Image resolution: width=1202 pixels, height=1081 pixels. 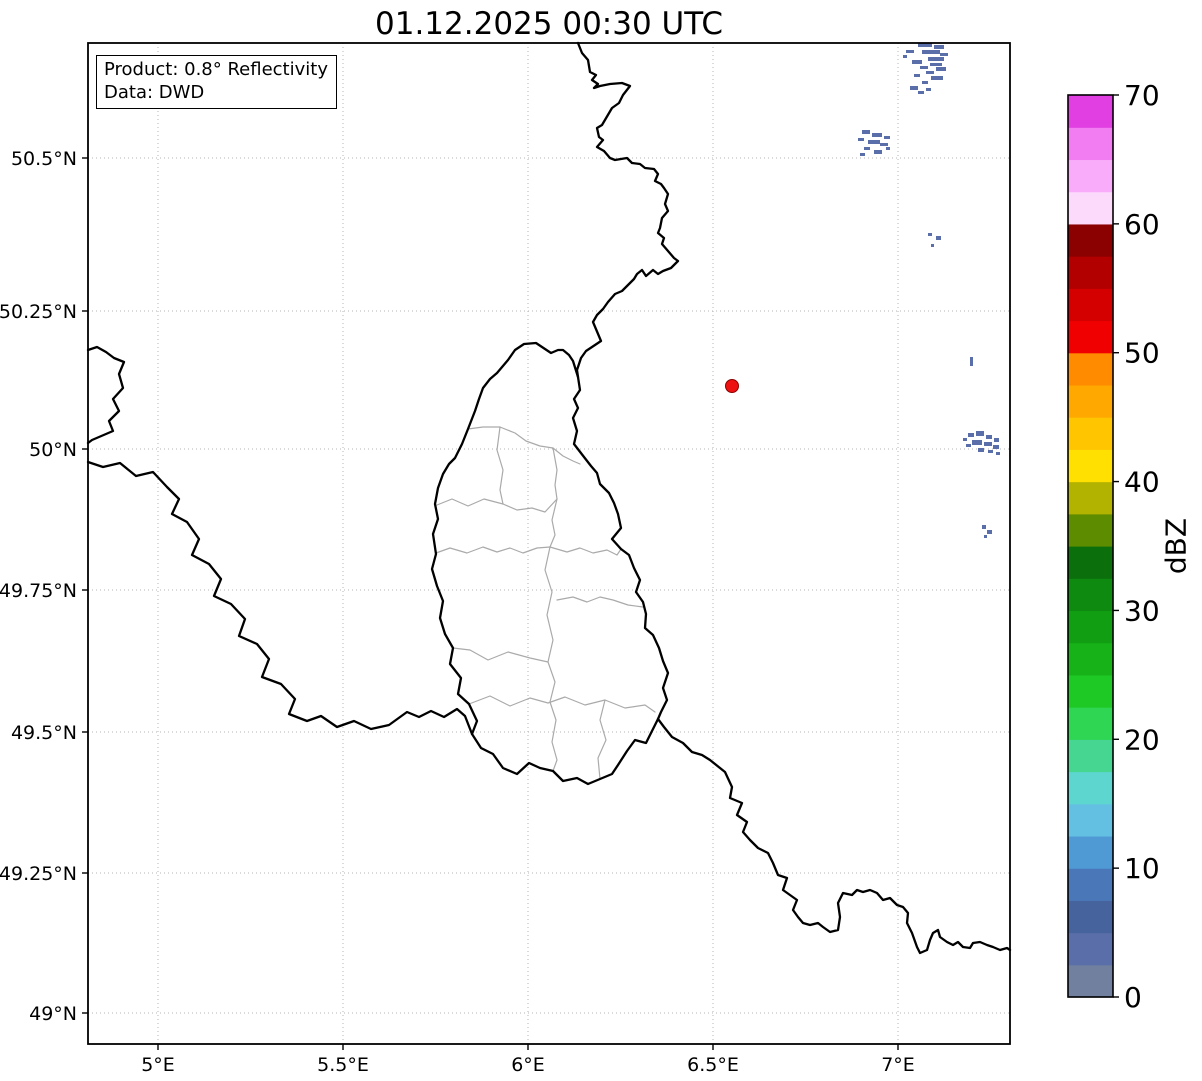 What do you see at coordinates (1142, 739) in the screenshot?
I see `colorbar-tick-label: 20` at bounding box center [1142, 739].